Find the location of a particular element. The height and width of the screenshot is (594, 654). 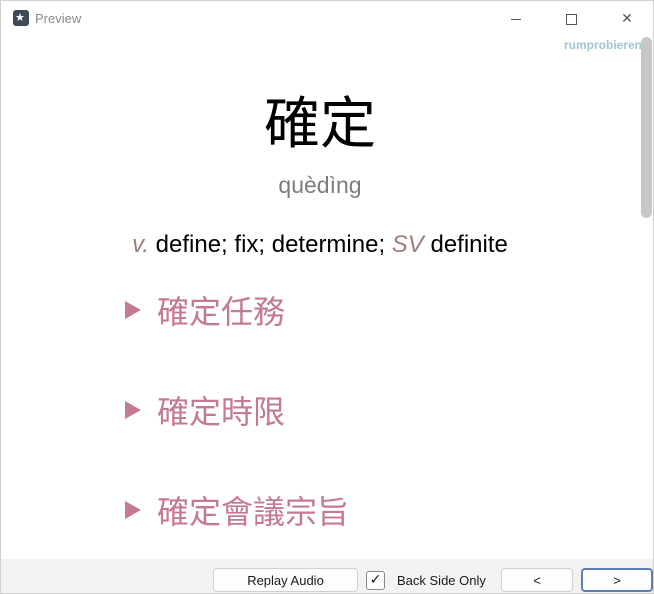

close-icon: ✕ is located at coordinates (627, 19).